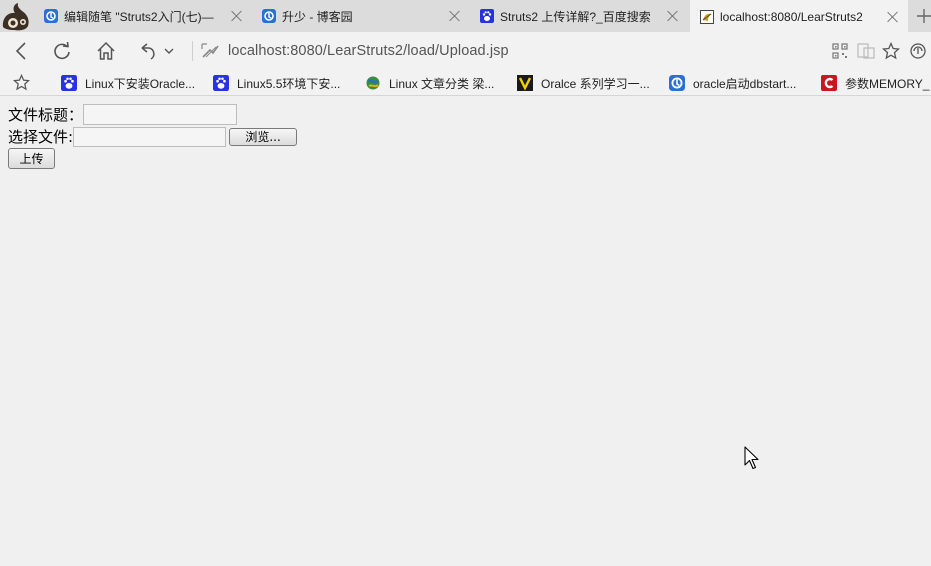  I want to click on tab-label: Struts2 上传详解?_百度搜索, so click(575, 16).